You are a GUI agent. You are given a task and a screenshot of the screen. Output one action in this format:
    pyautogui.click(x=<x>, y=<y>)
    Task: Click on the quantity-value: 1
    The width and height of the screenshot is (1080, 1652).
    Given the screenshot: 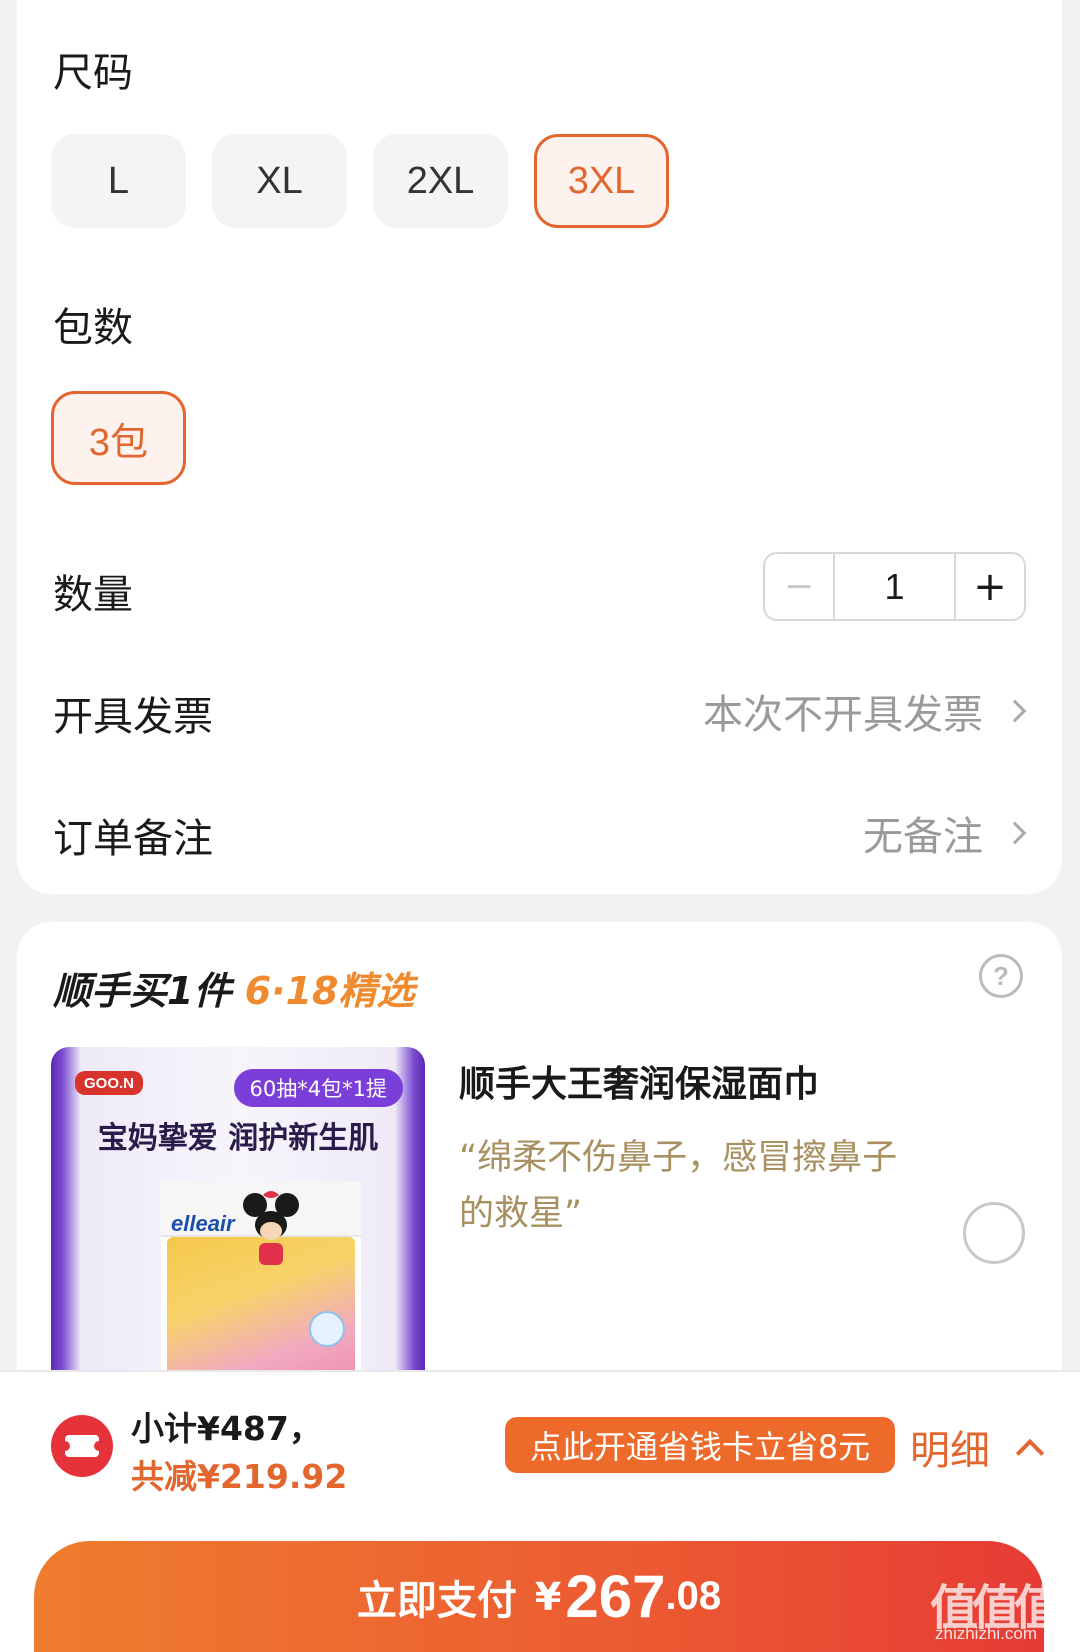 What is the action you would take?
    pyautogui.click(x=894, y=586)
    